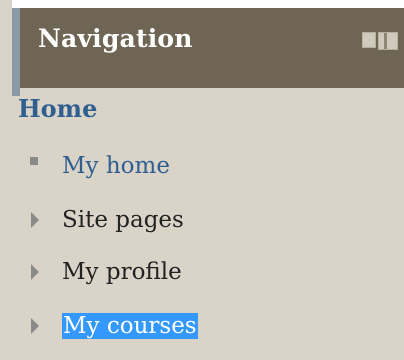  I want to click on nav-item-my-home: My home, so click(99, 166).